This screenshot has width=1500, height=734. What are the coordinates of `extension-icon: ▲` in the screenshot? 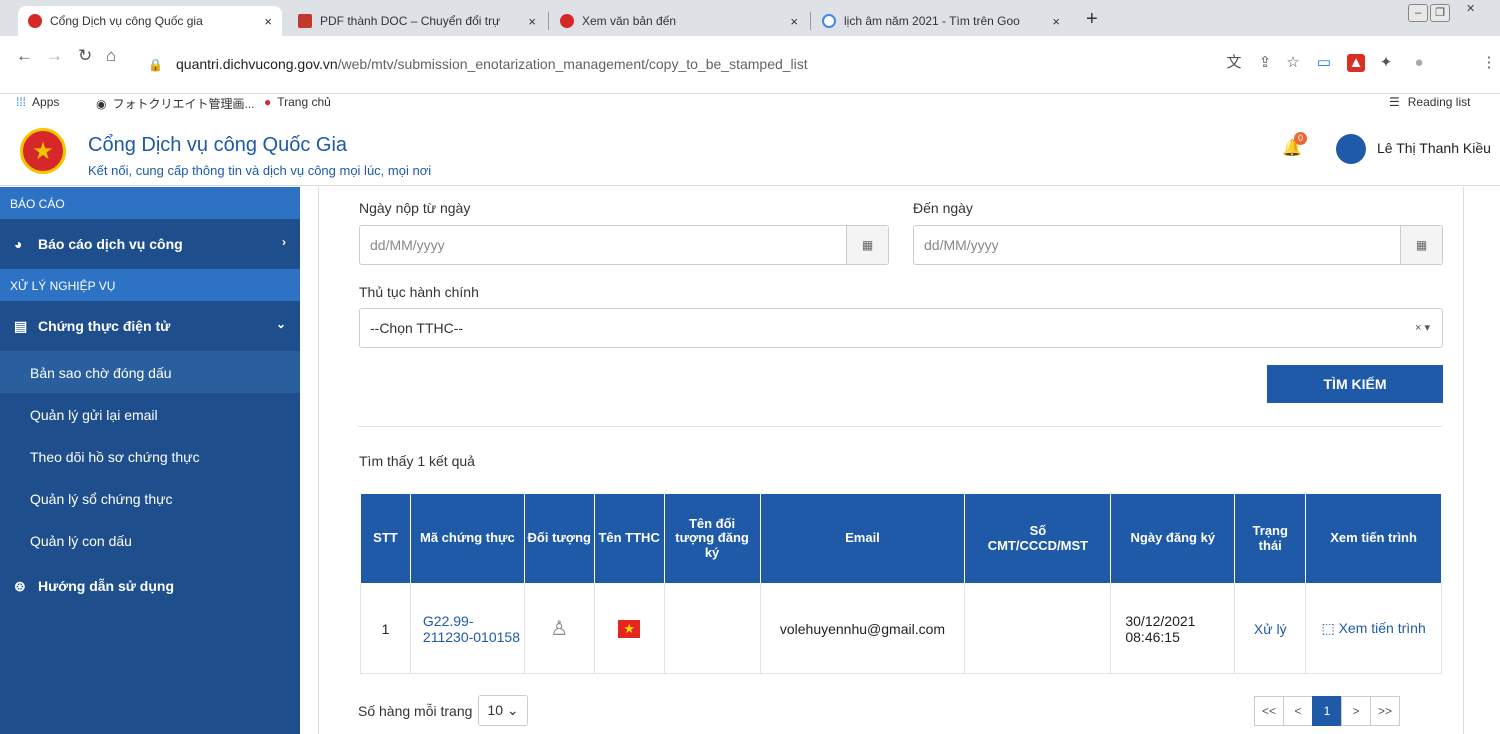 It's located at (1356, 63).